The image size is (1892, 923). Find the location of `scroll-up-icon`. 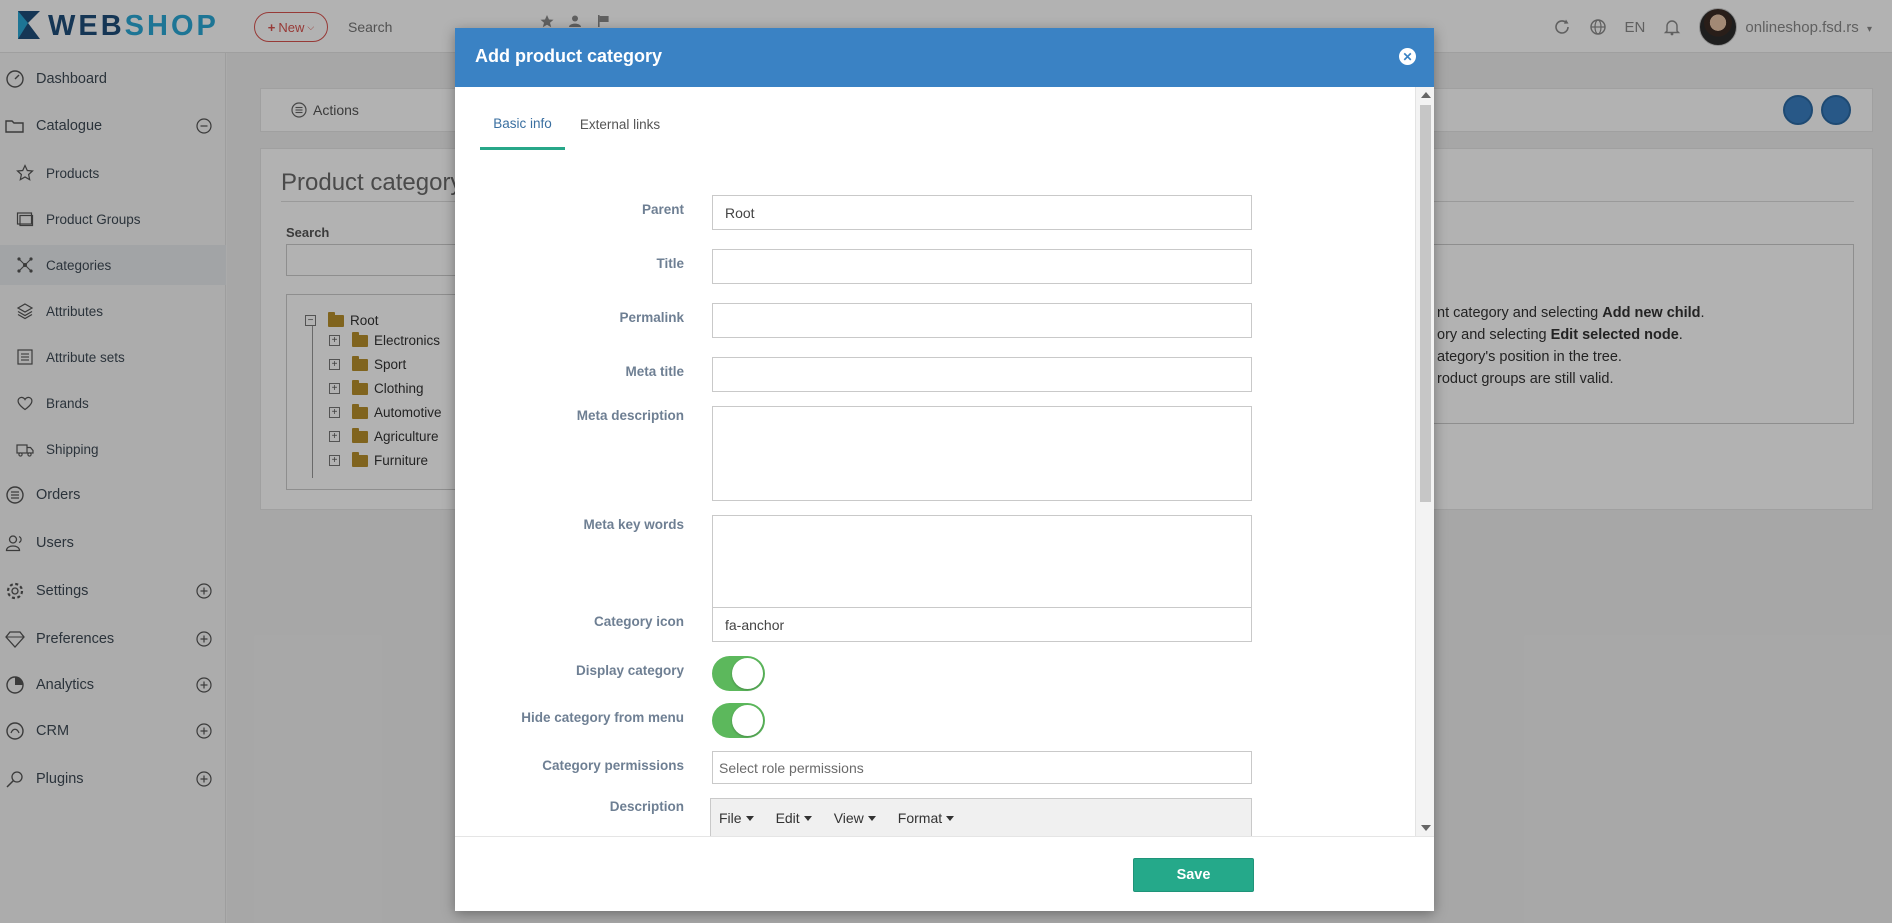

scroll-up-icon is located at coordinates (1426, 95).